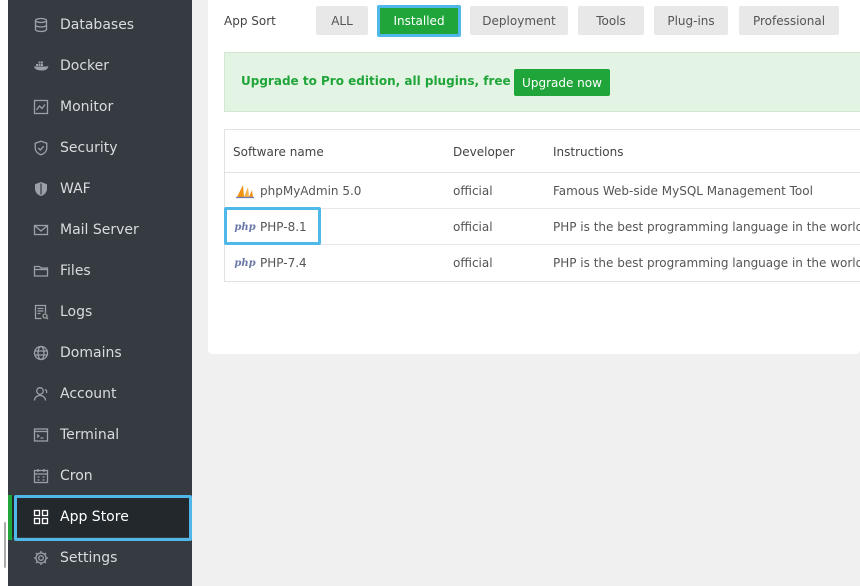  I want to click on header-instructions: Instructions, so click(588, 152).